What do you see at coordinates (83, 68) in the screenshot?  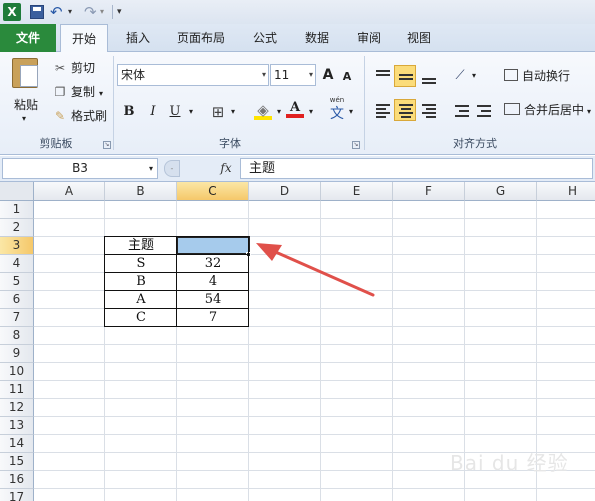 I see `cut-label: 剪切` at bounding box center [83, 68].